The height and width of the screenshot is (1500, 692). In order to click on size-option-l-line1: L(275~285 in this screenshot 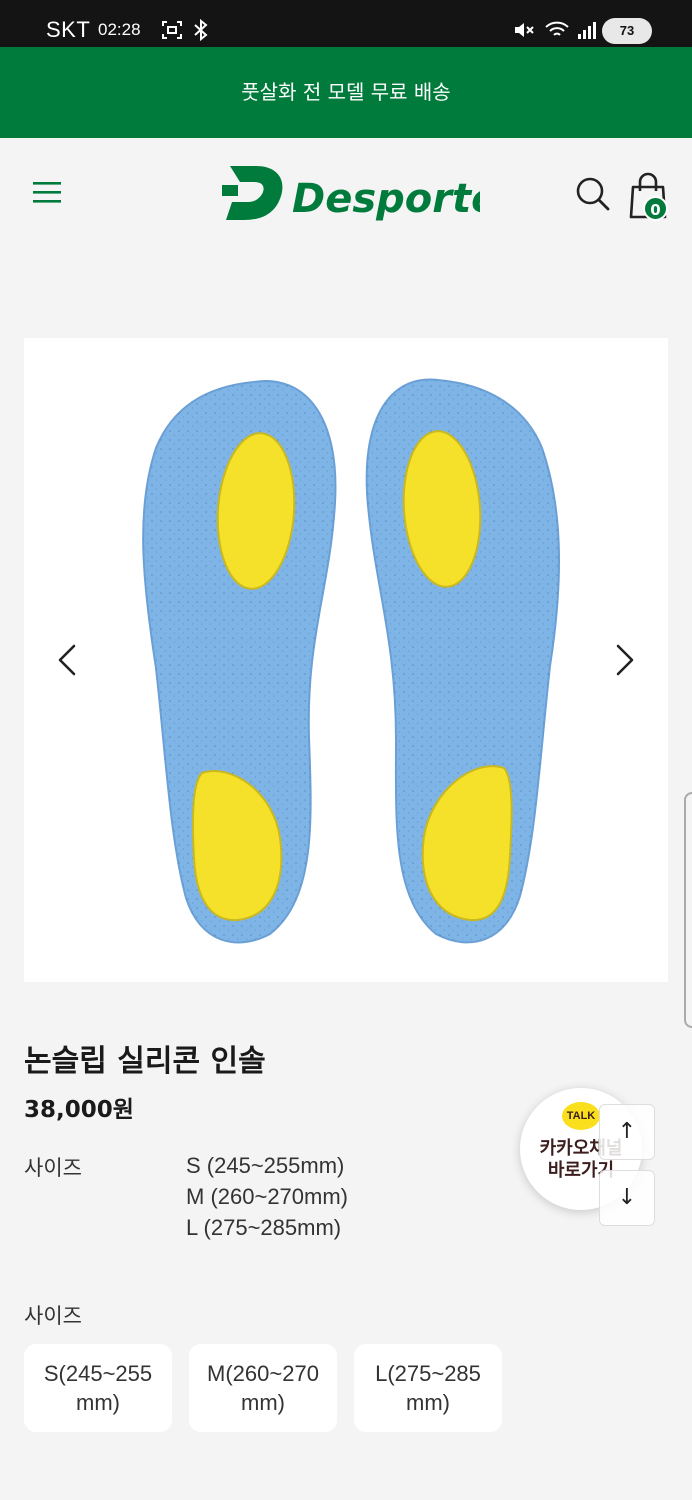, I will do `click(428, 1373)`.